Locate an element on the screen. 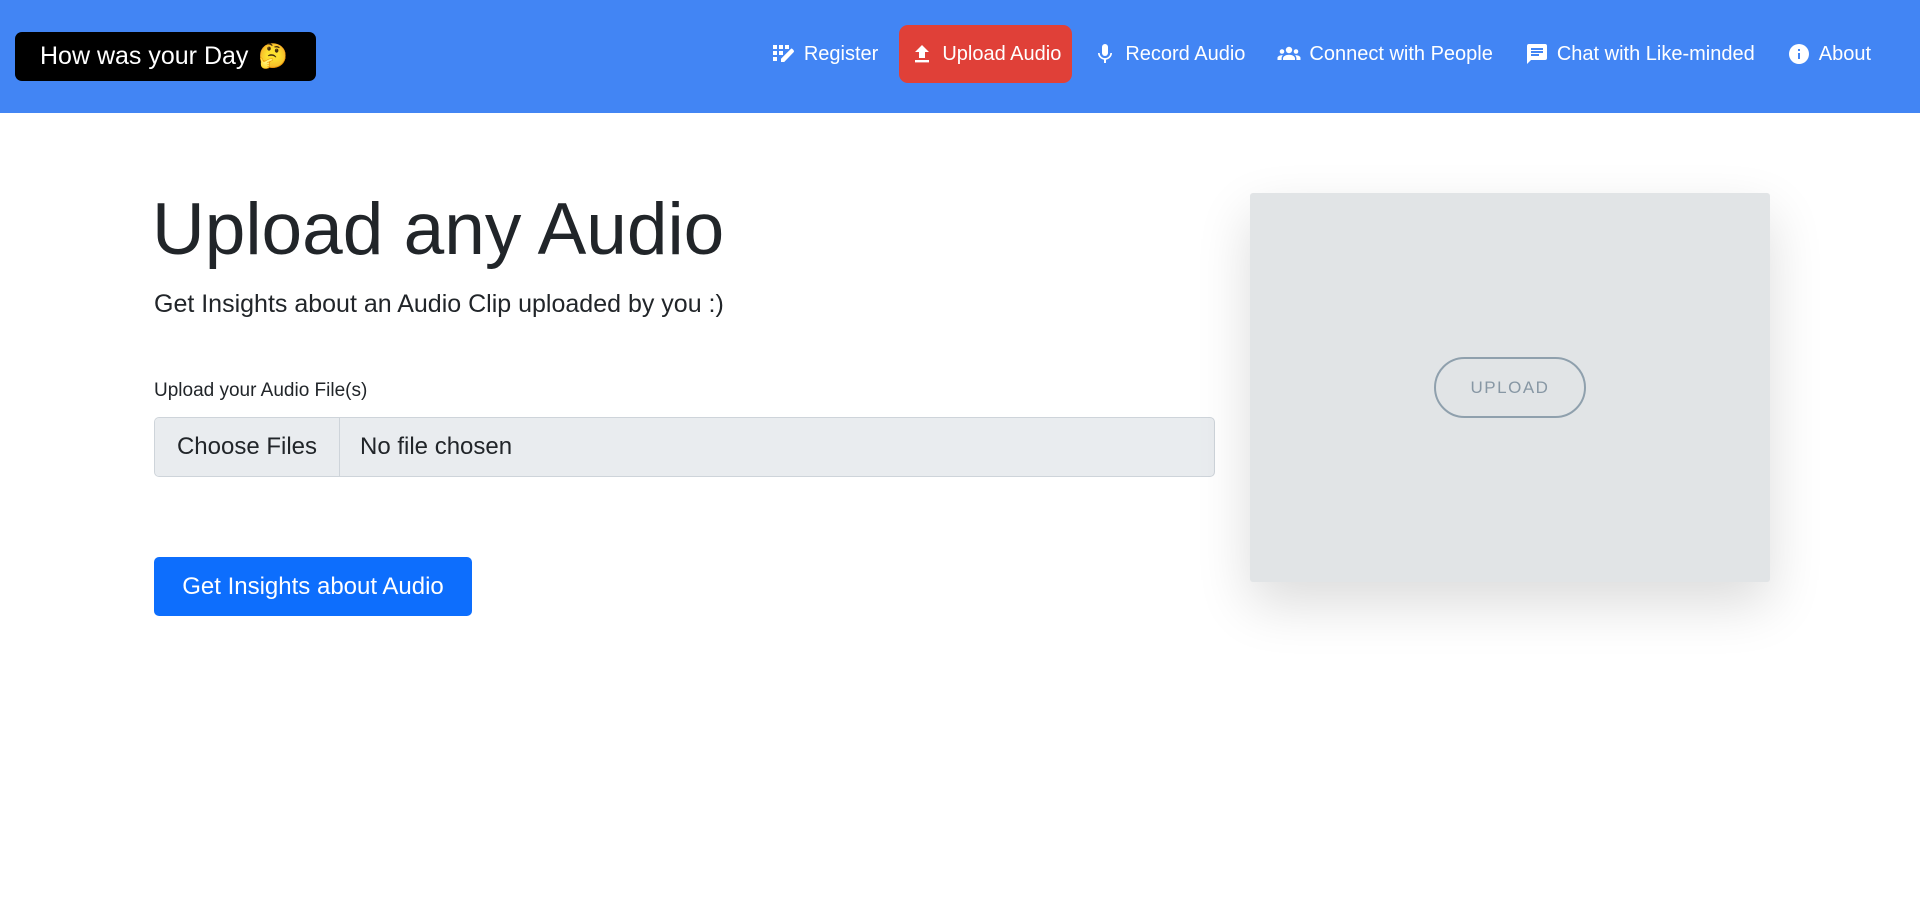 The image size is (1920, 901). brand-logo: How was your Day 🤔 is located at coordinates (166, 56).